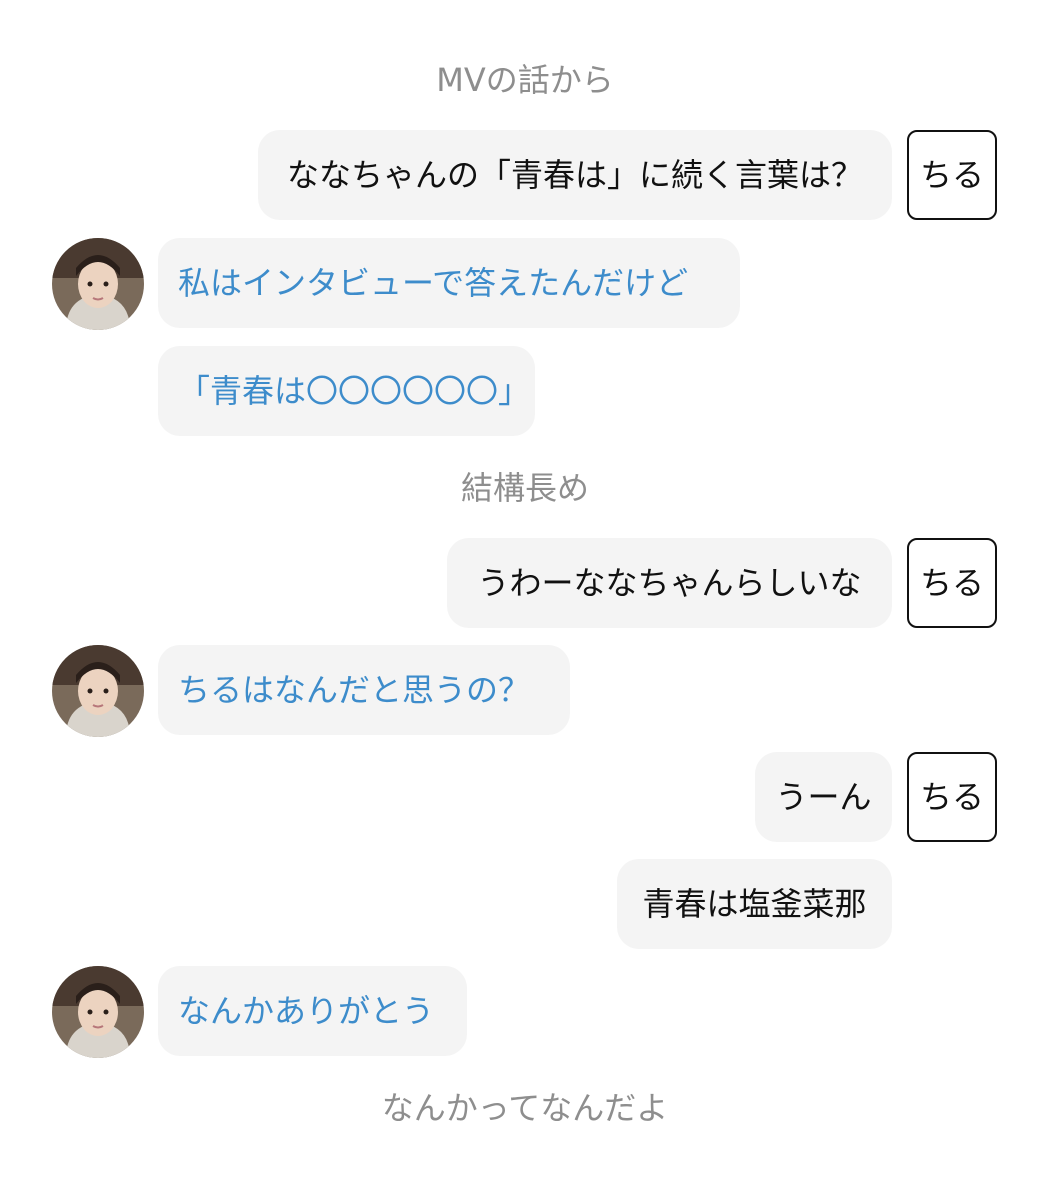  What do you see at coordinates (449, 283) in the screenshot?
I see `left-message-bubble: 私はインタビューで答えたんだけど` at bounding box center [449, 283].